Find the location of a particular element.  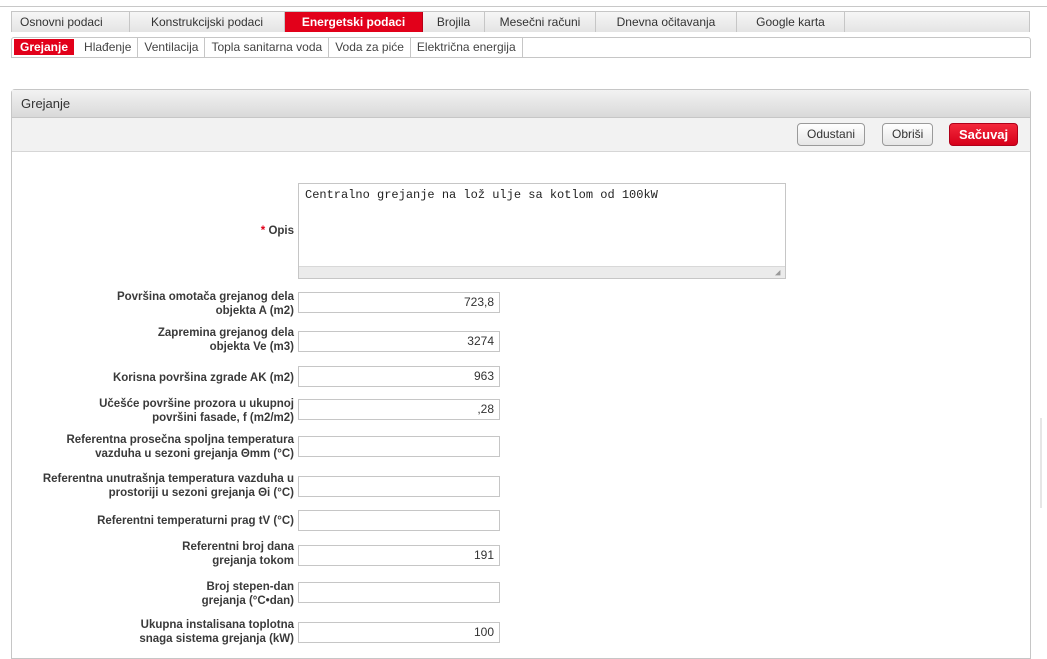

panel-toolbar: Odustani Obriši Sačuvaj is located at coordinates (521, 135).